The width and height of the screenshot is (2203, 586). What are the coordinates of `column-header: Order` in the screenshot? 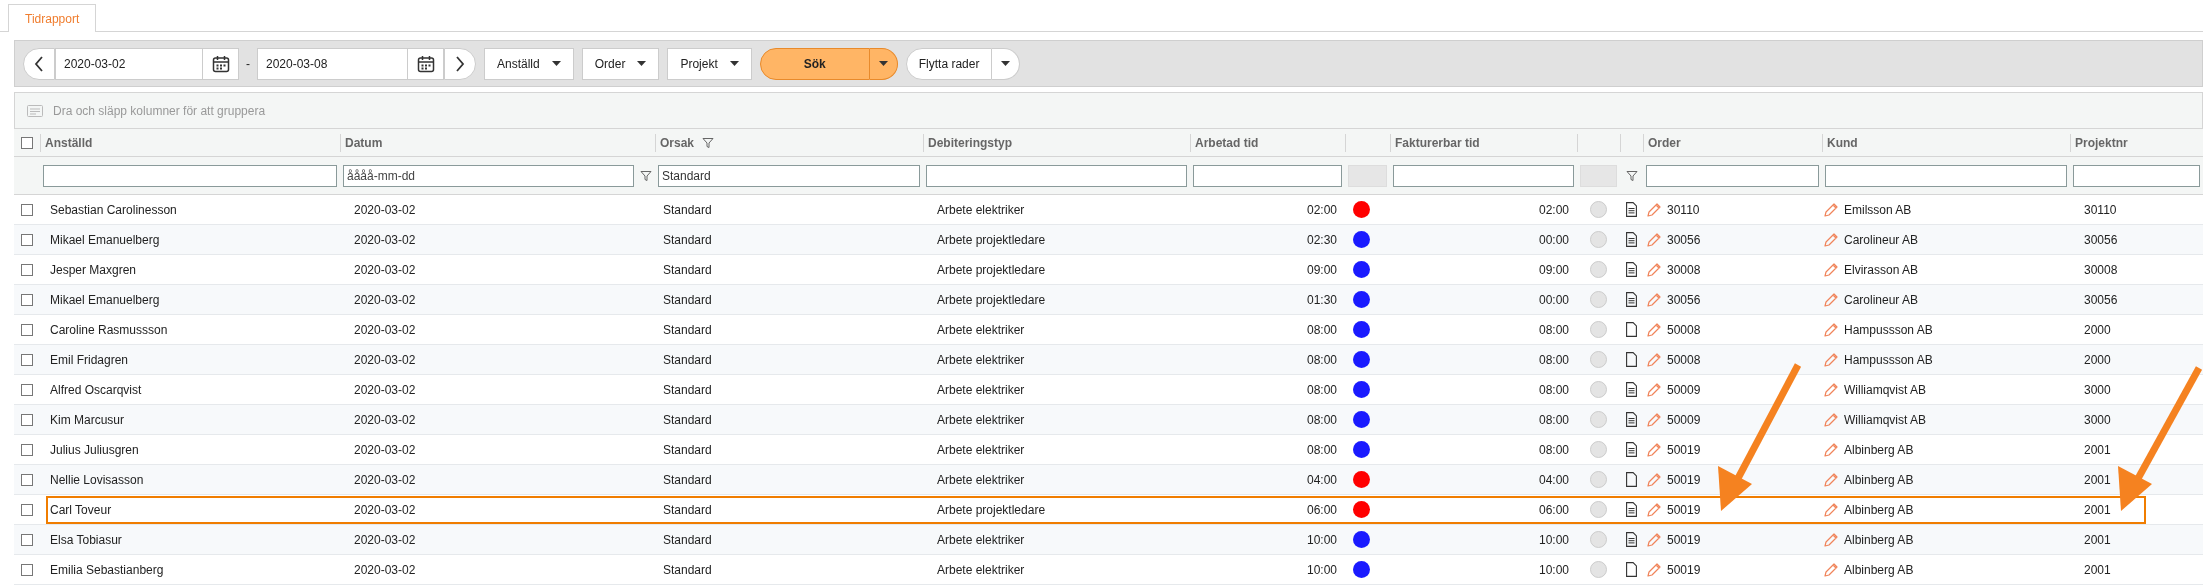 It's located at (1664, 142).